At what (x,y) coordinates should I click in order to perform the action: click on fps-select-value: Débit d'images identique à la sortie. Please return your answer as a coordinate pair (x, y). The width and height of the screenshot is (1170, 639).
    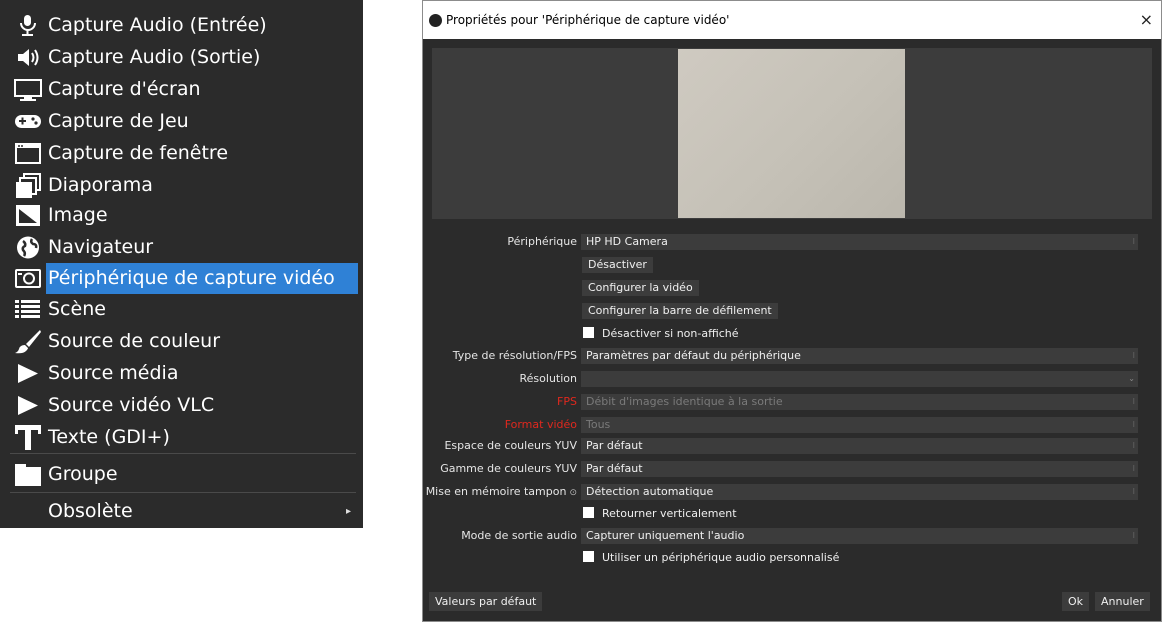
    Looking at the image, I should click on (684, 401).